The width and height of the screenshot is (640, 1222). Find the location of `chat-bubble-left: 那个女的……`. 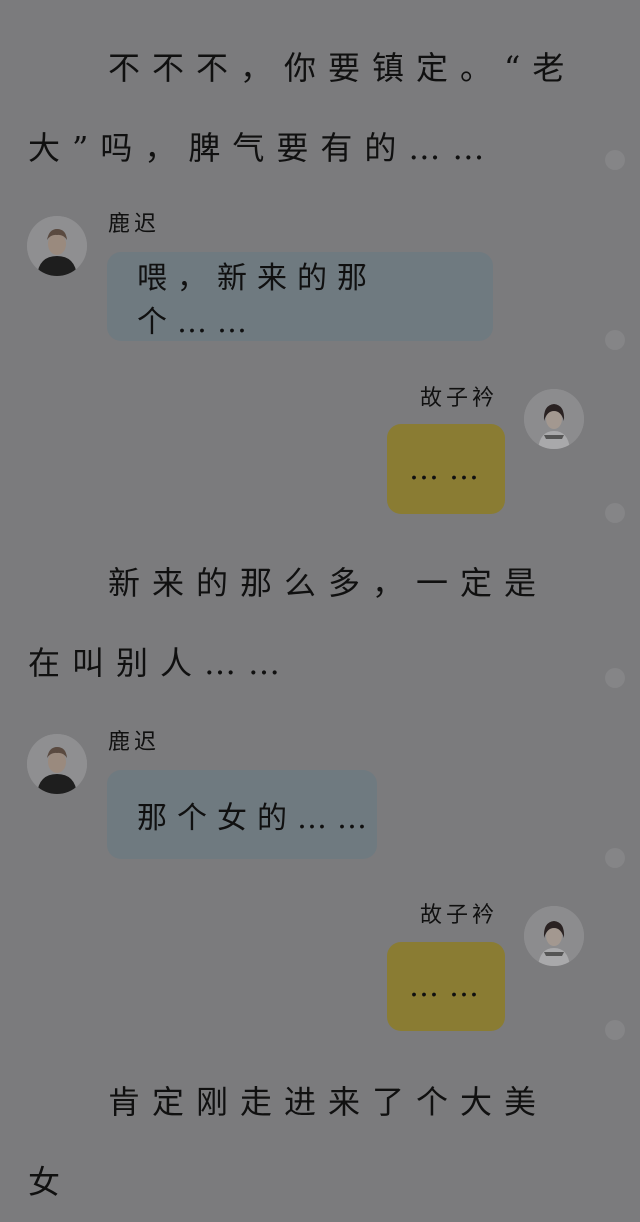

chat-bubble-left: 那个女的…… is located at coordinates (242, 814).